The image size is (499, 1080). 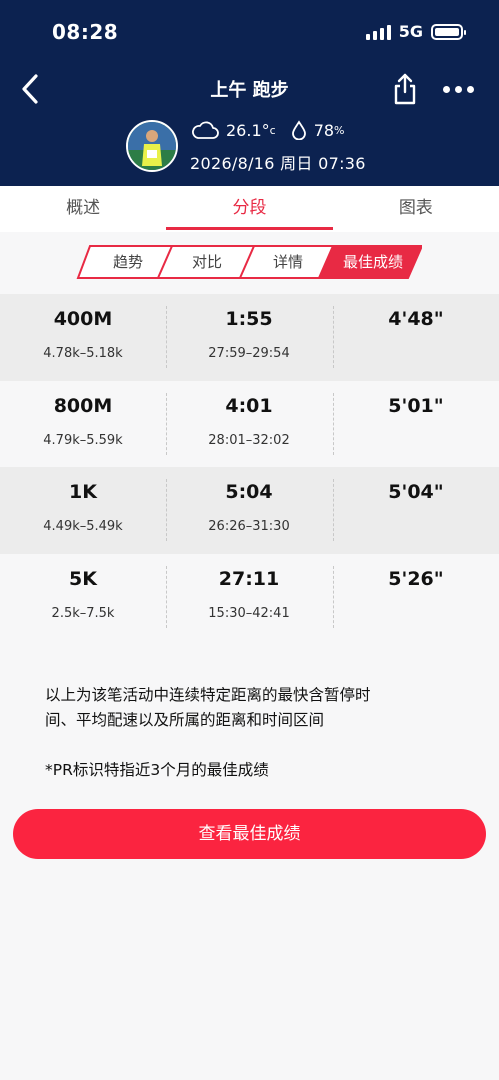 What do you see at coordinates (373, 262) in the screenshot?
I see `segment-best-results: 最佳成绩` at bounding box center [373, 262].